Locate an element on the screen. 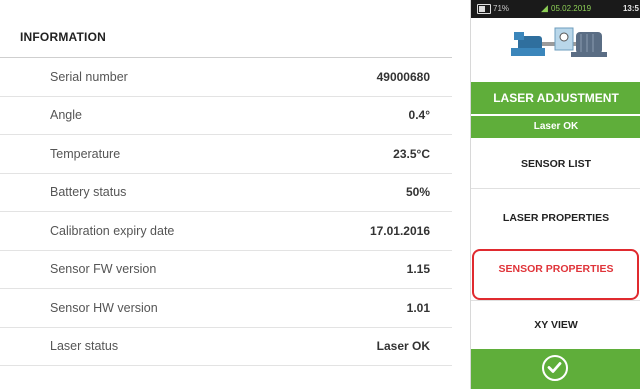  machine-train-graphic is located at coordinates (559, 42).